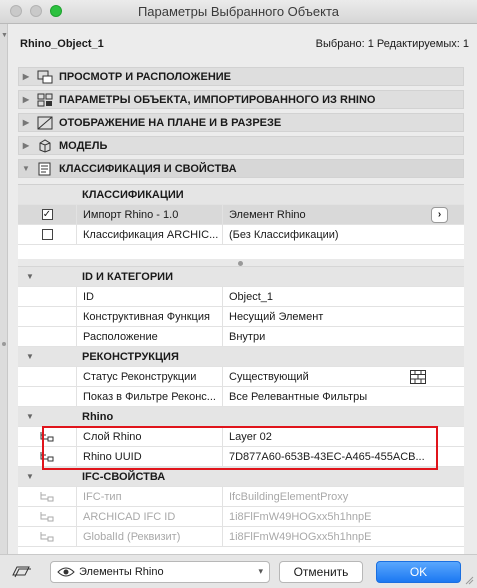 Image resolution: width=477 pixels, height=588 pixels. Describe the element at coordinates (149, 214) in the screenshot. I see `classification-name: Импорт Rhino - 1.0` at that location.